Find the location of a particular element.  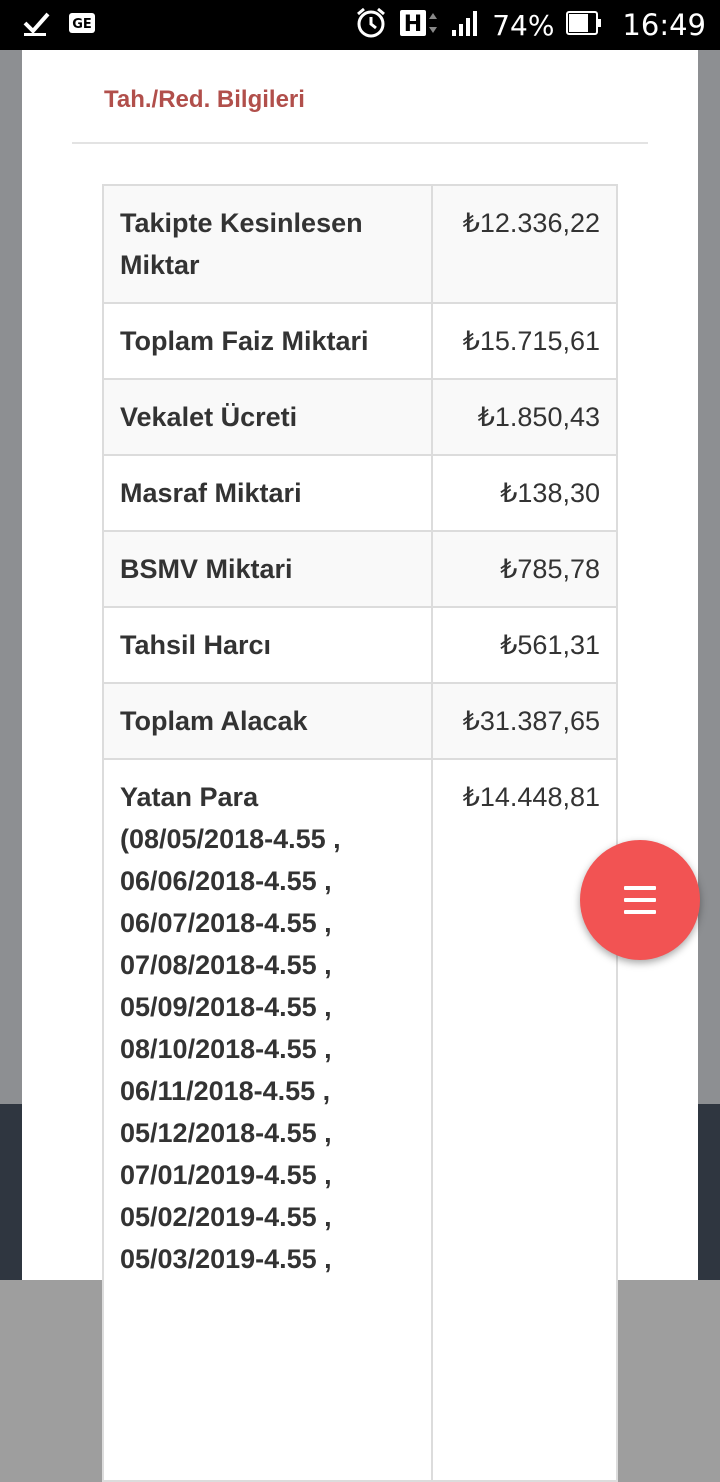

row-value: ₺1.850,43 is located at coordinates (524, 417).